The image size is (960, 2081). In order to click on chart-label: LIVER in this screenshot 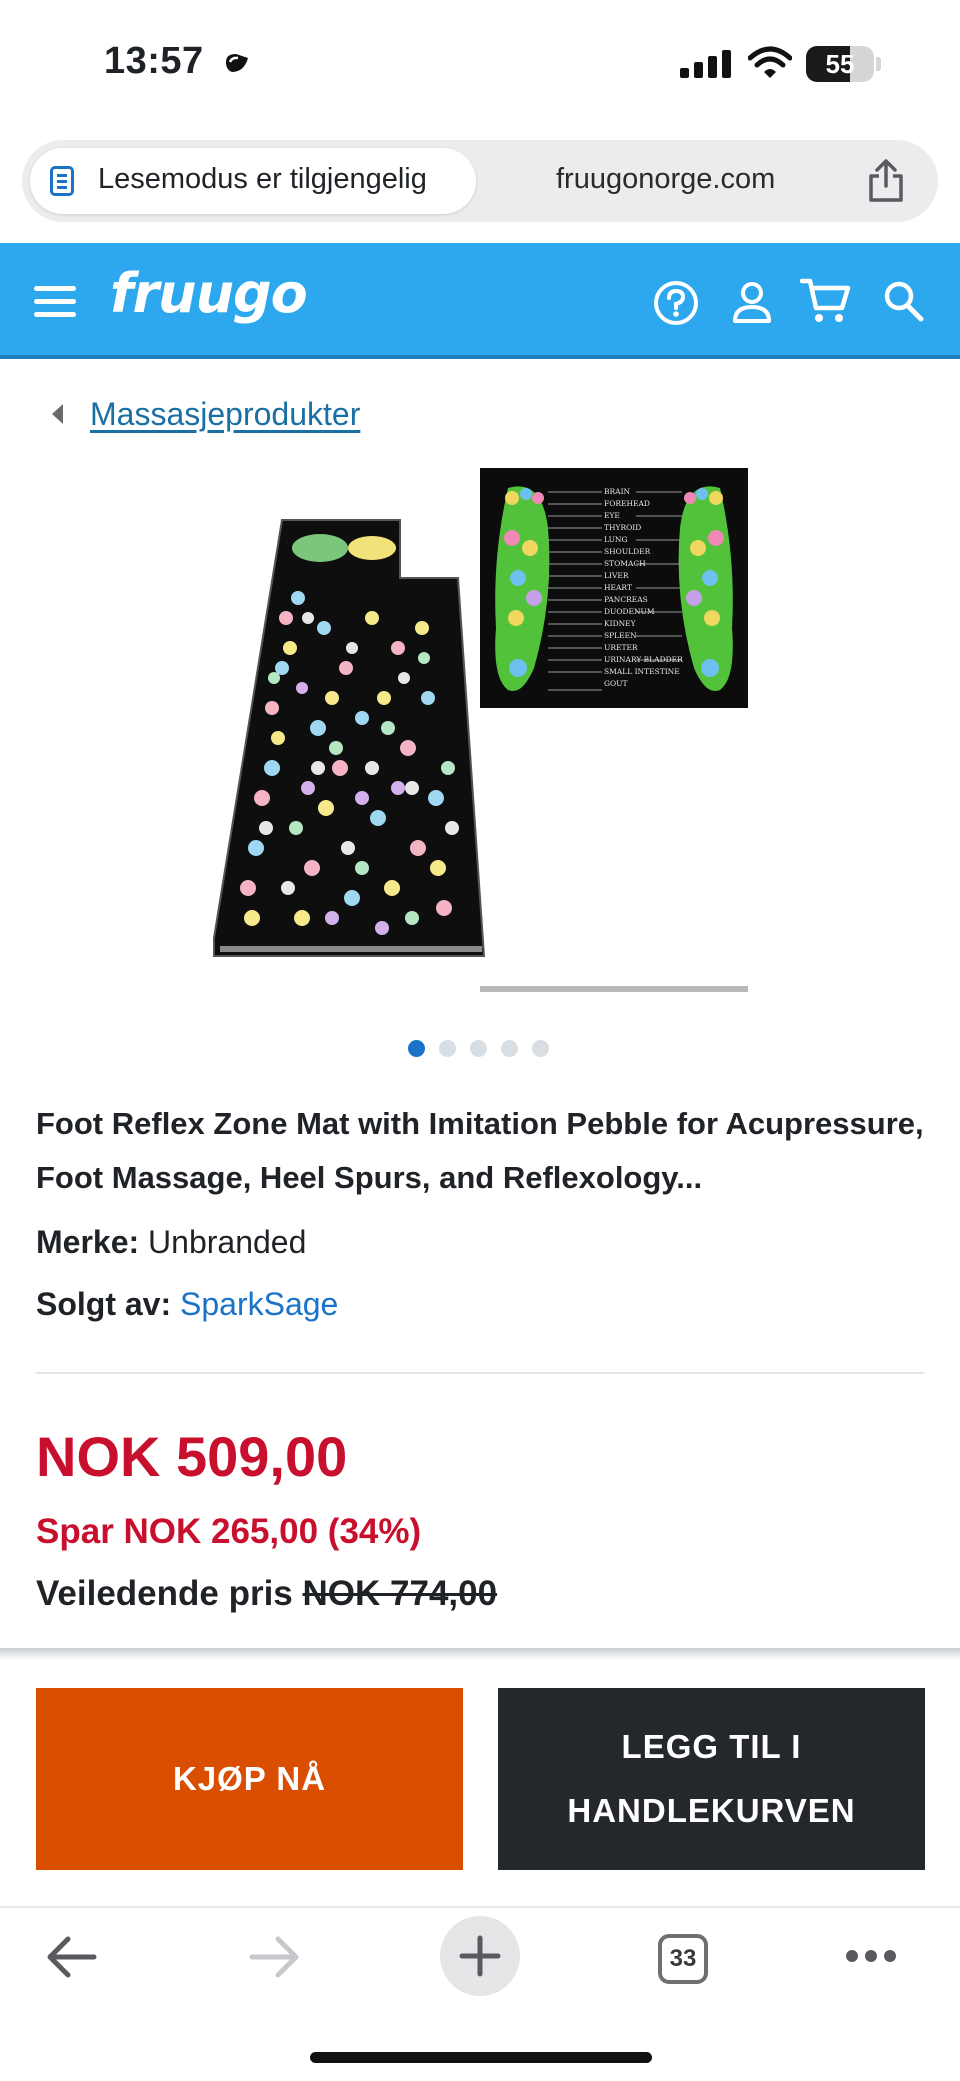, I will do `click(616, 575)`.